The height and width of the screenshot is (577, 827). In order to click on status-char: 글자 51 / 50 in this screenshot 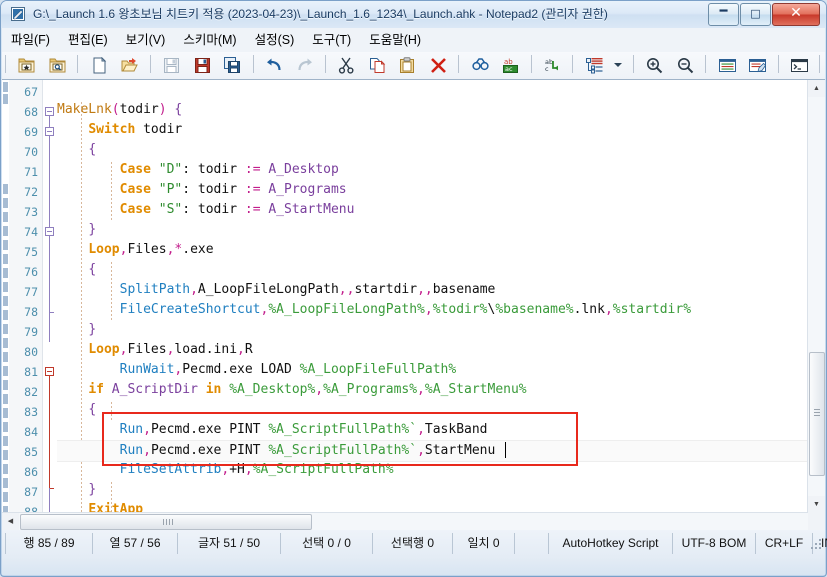, I will do `click(229, 543)`.